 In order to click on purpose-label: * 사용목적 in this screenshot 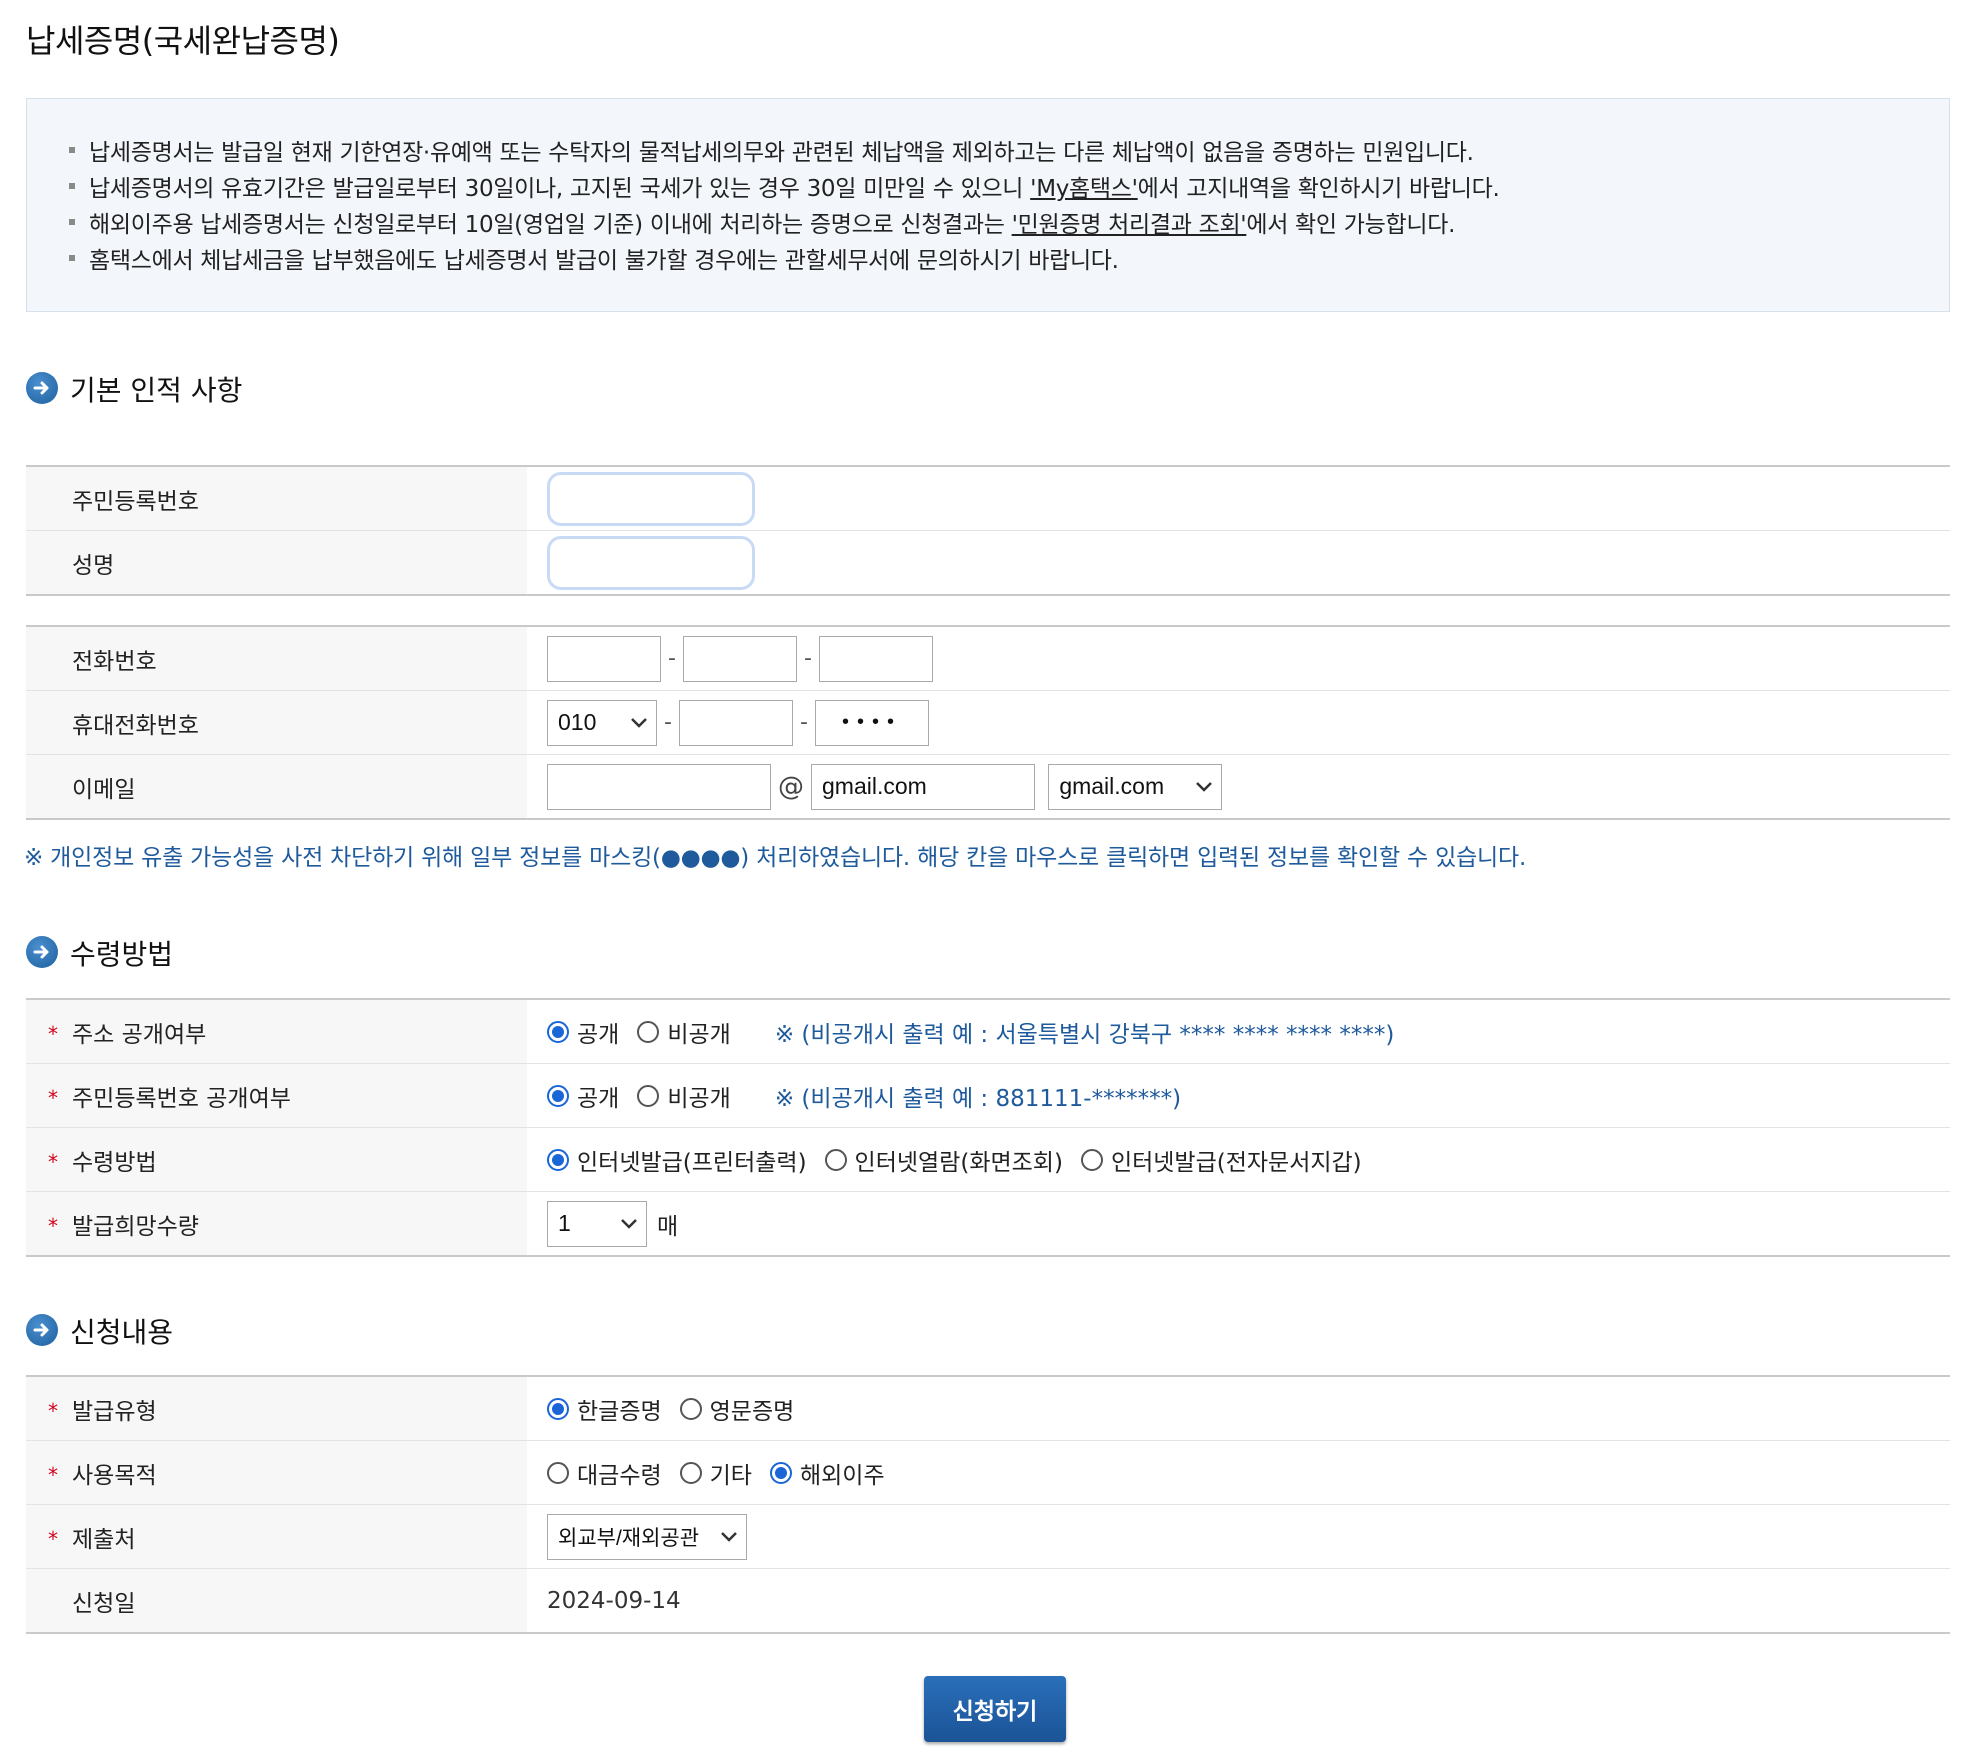, I will do `click(276, 1472)`.